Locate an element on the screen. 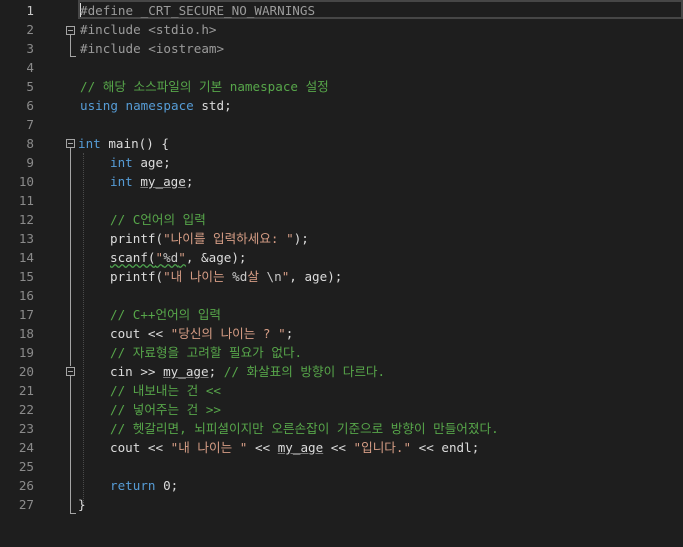  escape-sequence: \n is located at coordinates (274, 276).